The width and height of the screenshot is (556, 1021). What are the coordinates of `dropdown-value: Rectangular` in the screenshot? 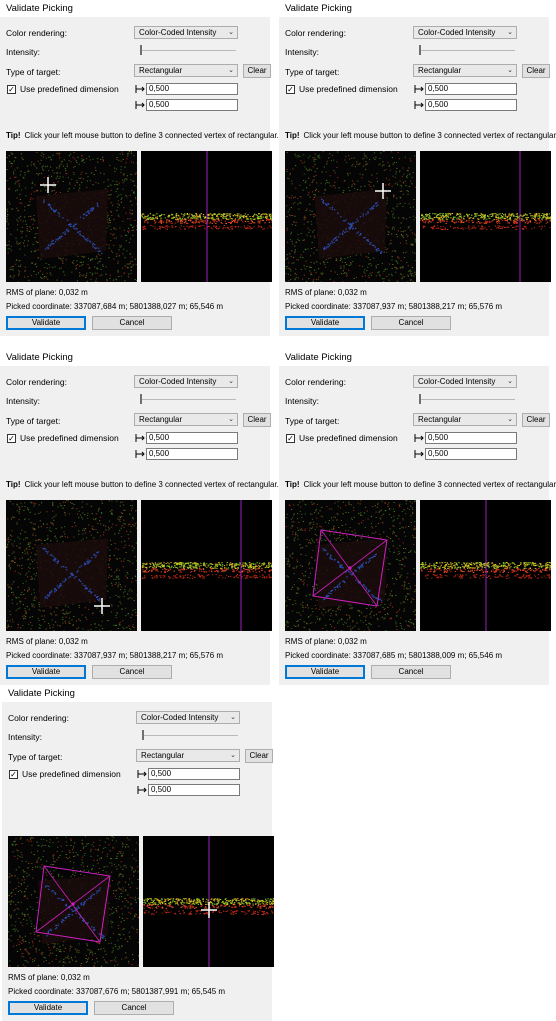 It's located at (163, 755).